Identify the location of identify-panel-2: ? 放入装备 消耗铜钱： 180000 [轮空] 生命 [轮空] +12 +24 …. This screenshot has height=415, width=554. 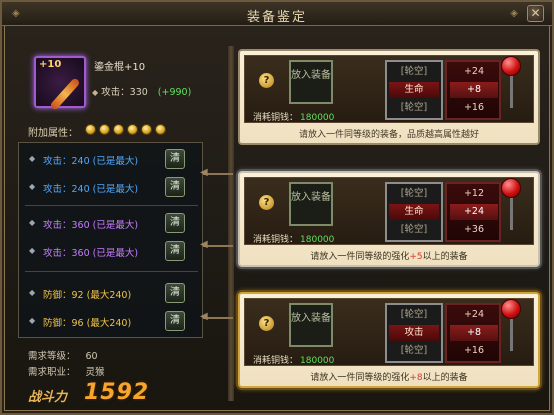
(389, 219).